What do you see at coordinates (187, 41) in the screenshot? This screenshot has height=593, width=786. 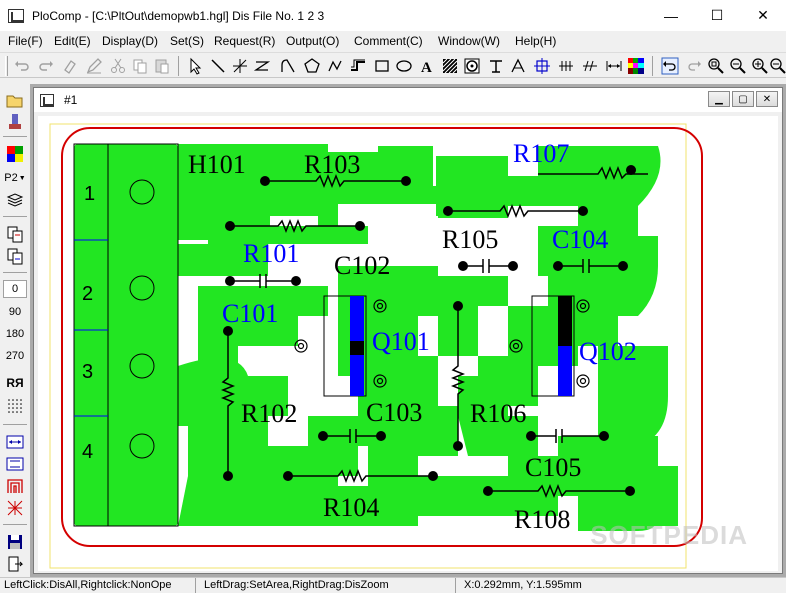 I see `menu-set: Set(S)` at bounding box center [187, 41].